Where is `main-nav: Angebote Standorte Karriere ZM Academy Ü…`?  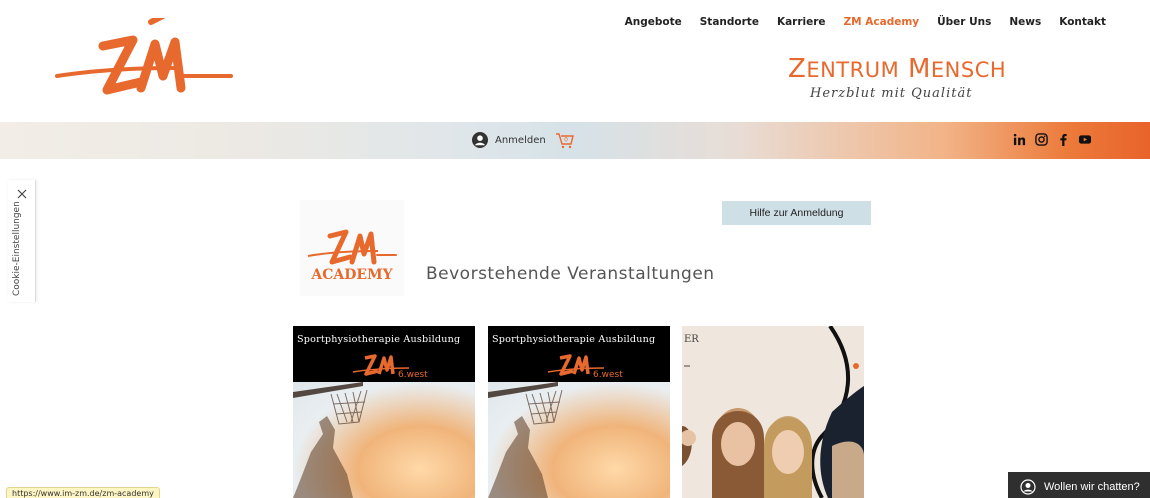 main-nav: Angebote Standorte Karriere ZM Academy Ü… is located at coordinates (865, 22).